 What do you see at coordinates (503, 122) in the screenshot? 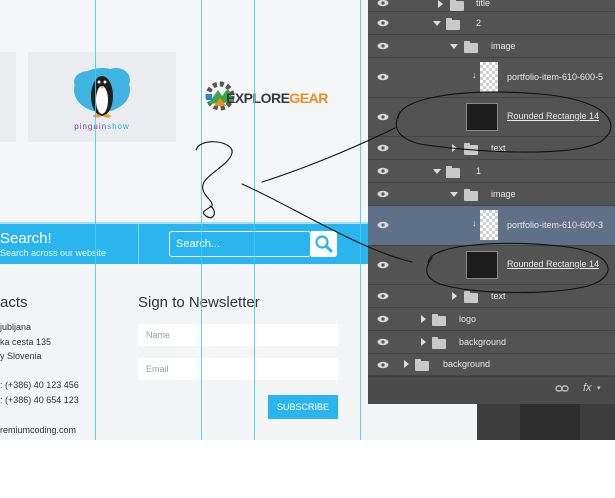
I see `scribble-ellipse-upper` at bounding box center [503, 122].